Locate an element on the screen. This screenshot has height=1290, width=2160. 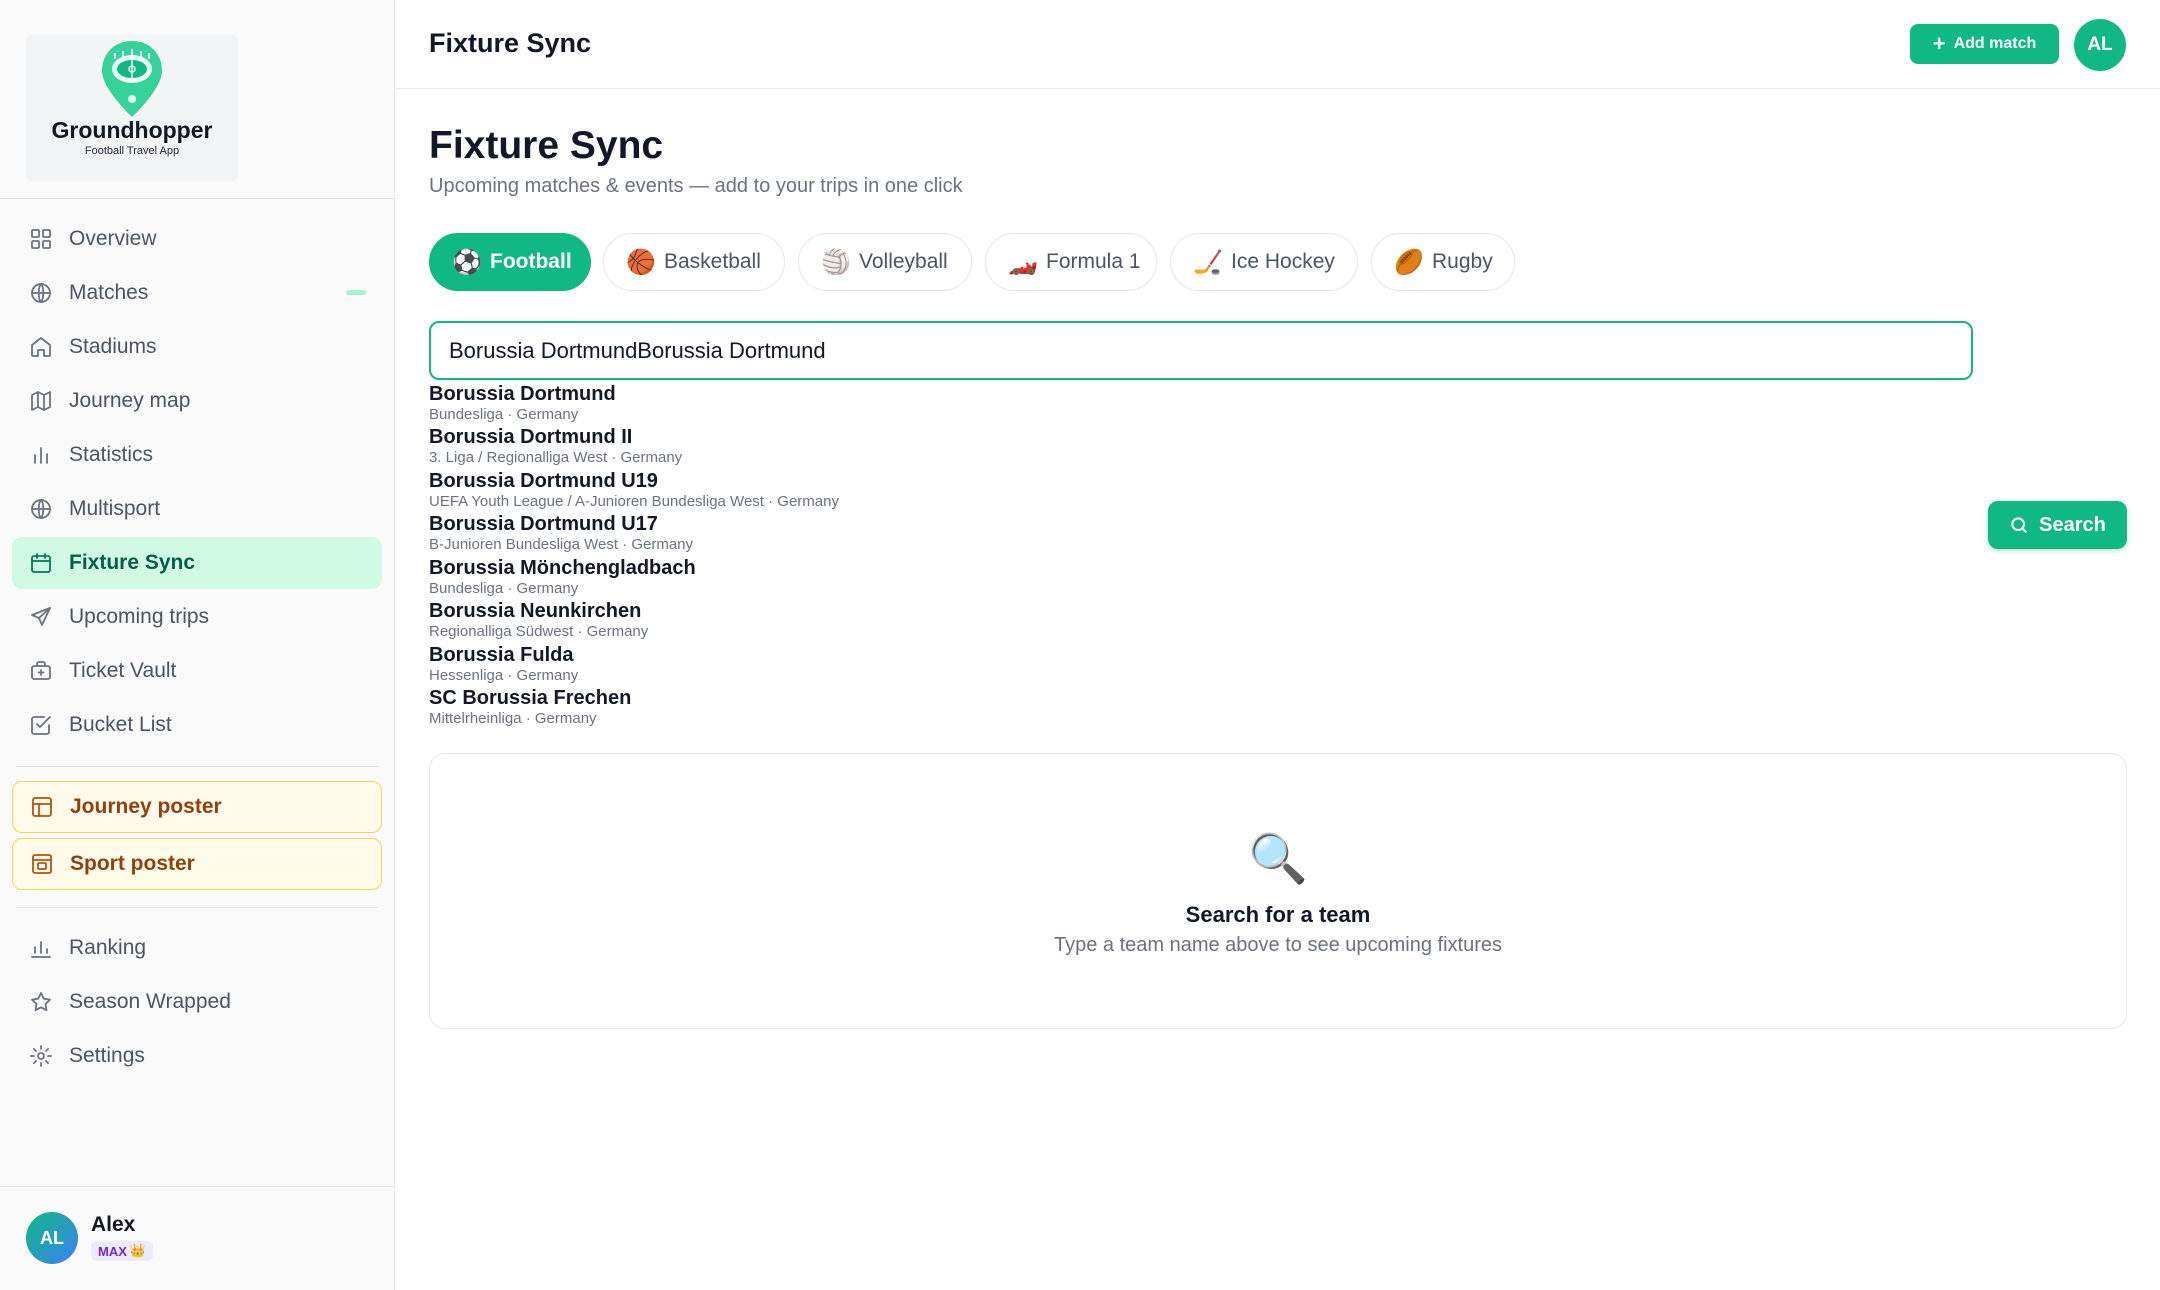
race-car-icon: 🏎️ is located at coordinates (1023, 262).